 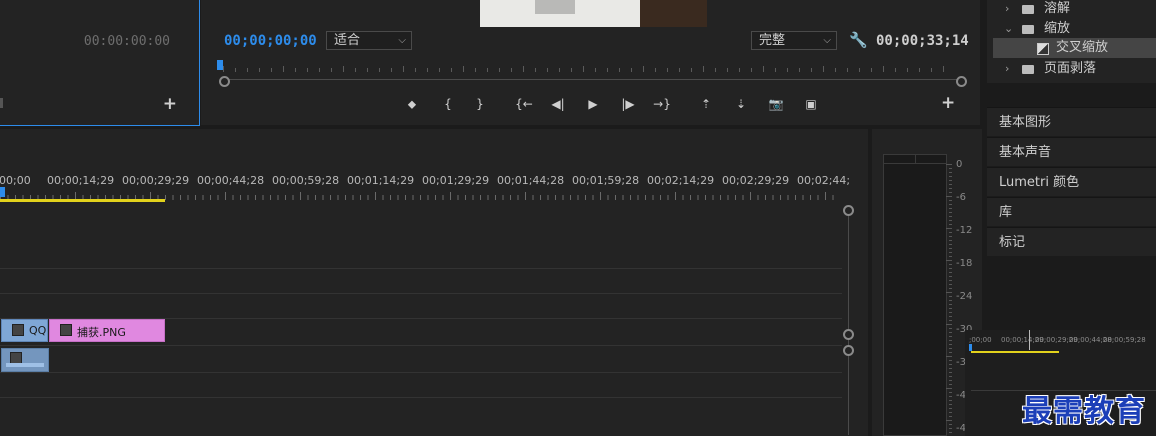 I want to click on program-timecode: 00;00;00;00, so click(x=270, y=41).